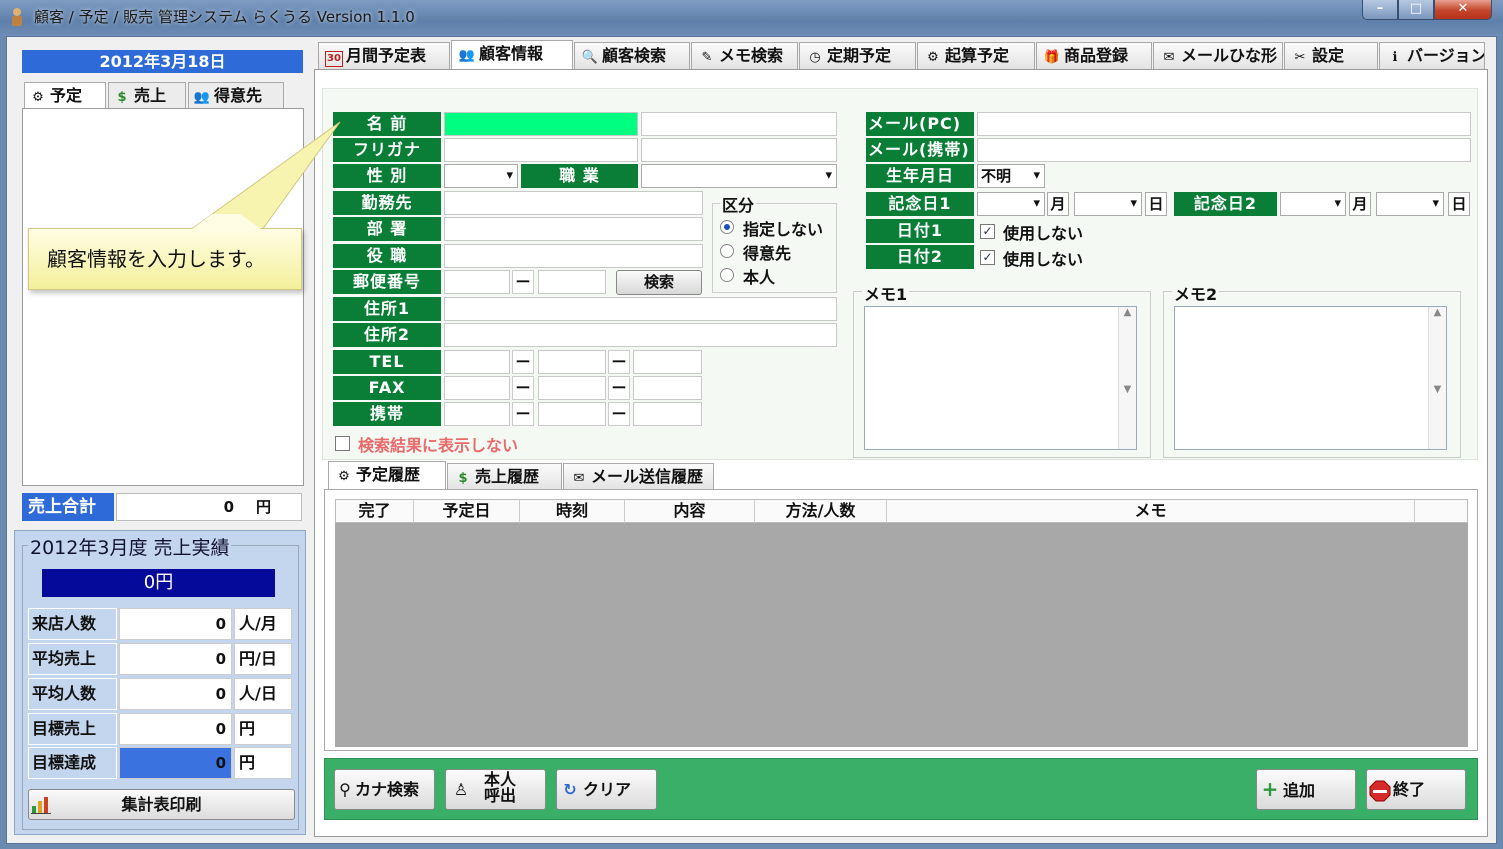  I want to click on tab-periodic-schedule: ◷ 定期予定, so click(857, 55).